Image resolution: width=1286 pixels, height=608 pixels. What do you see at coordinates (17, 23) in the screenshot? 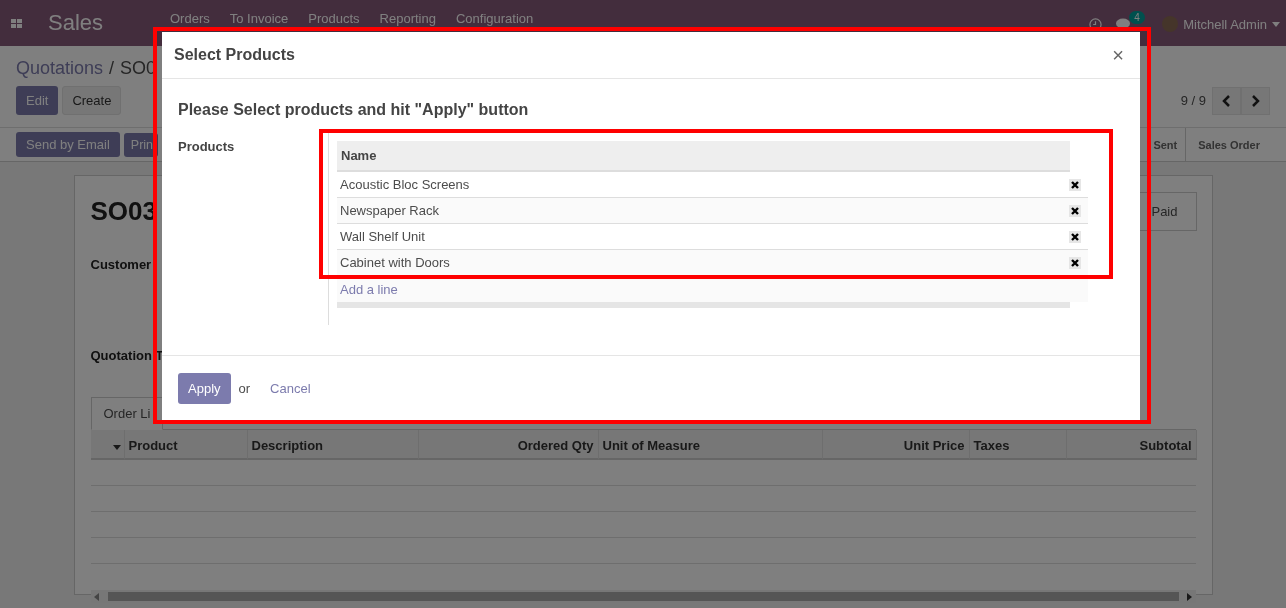
I see `apps-grid-icon` at bounding box center [17, 23].